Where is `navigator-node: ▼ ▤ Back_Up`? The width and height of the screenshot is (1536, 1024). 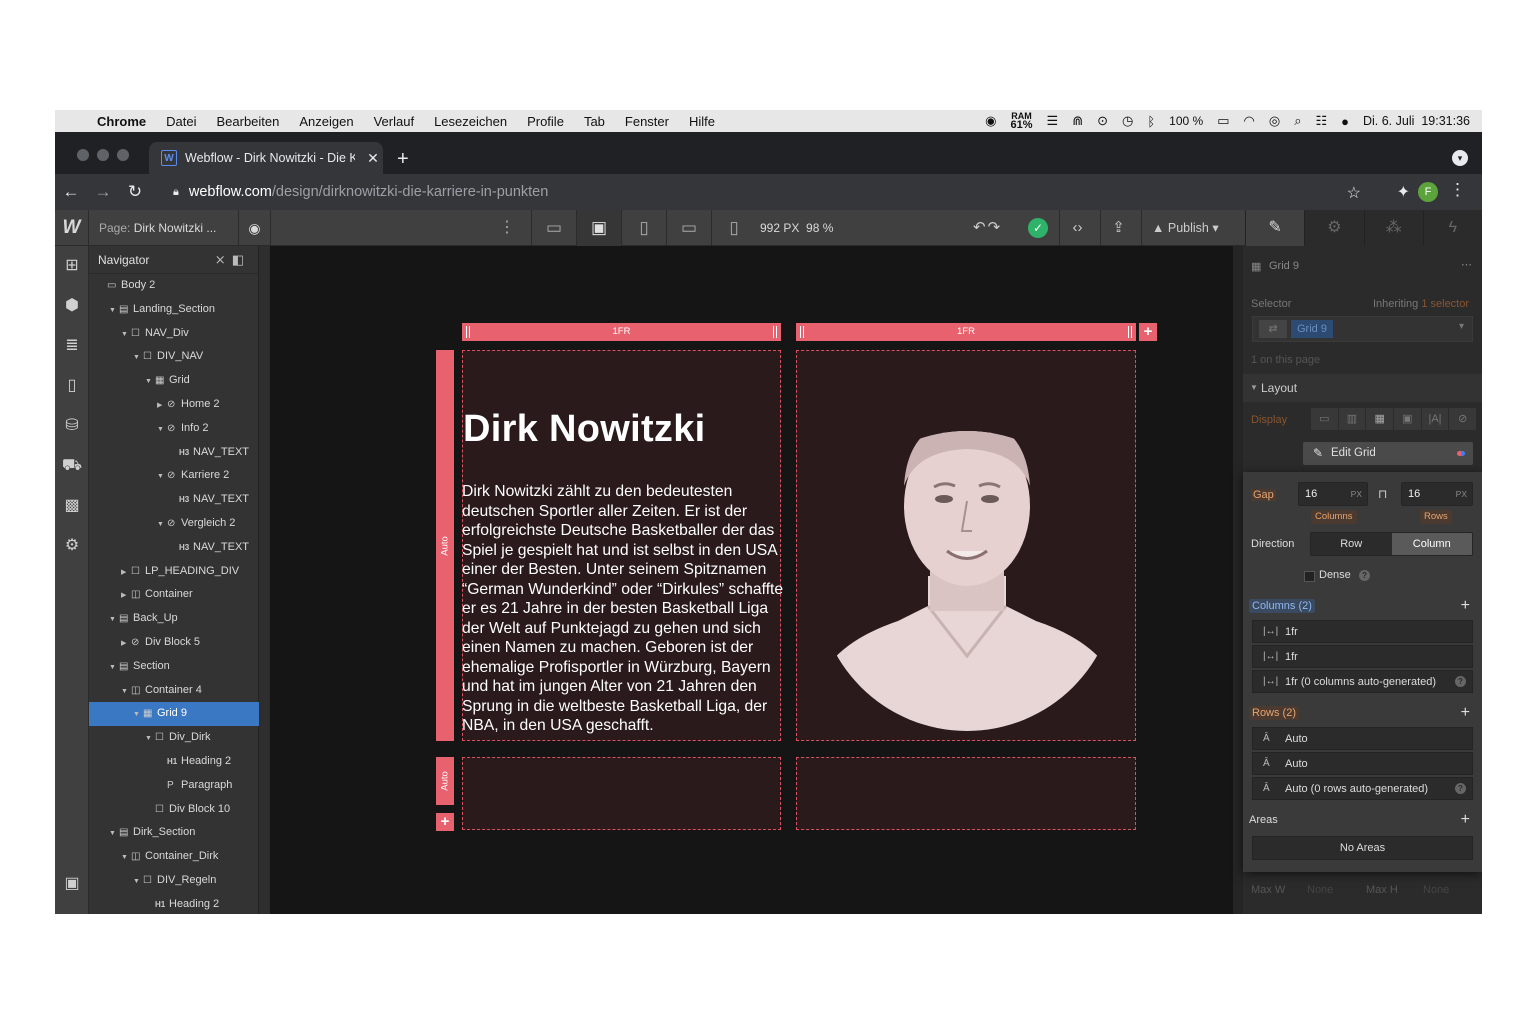
navigator-node: ▼ ▤ Back_Up is located at coordinates (174, 619).